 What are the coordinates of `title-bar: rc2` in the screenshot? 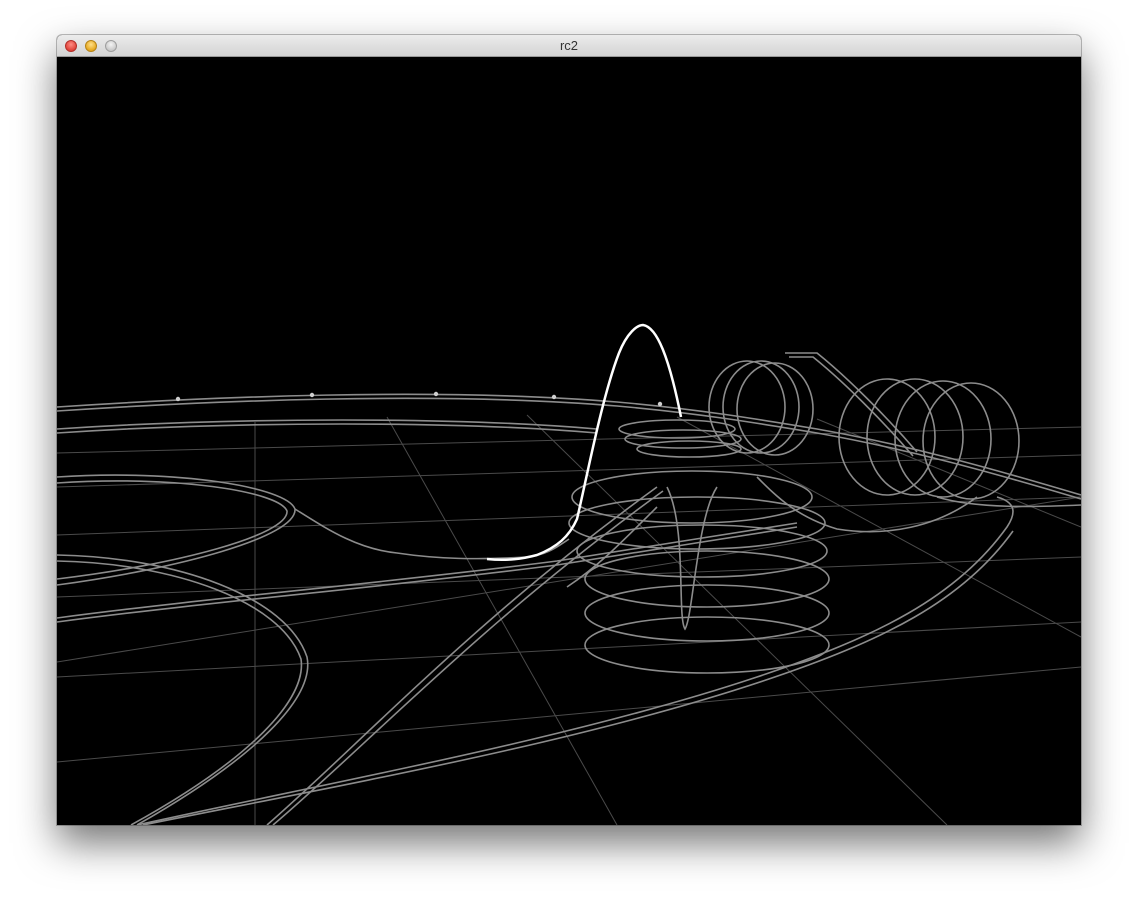 It's located at (569, 46).